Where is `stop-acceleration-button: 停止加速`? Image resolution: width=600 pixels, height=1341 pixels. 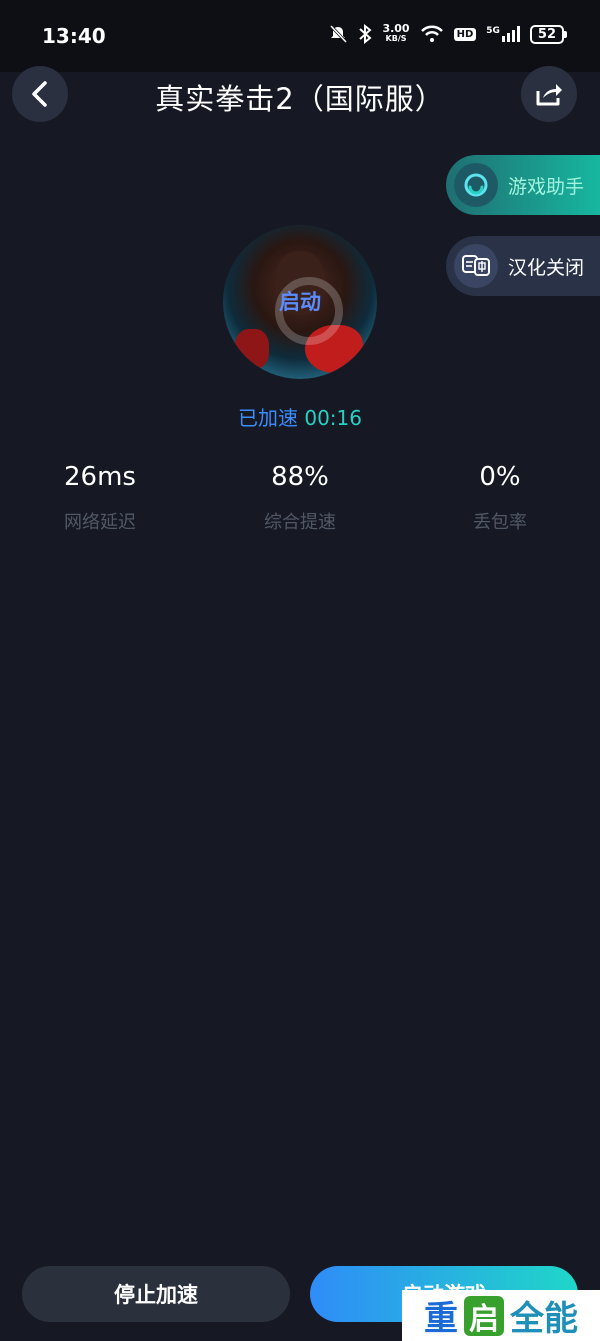 stop-acceleration-button: 停止加速 is located at coordinates (156, 1294).